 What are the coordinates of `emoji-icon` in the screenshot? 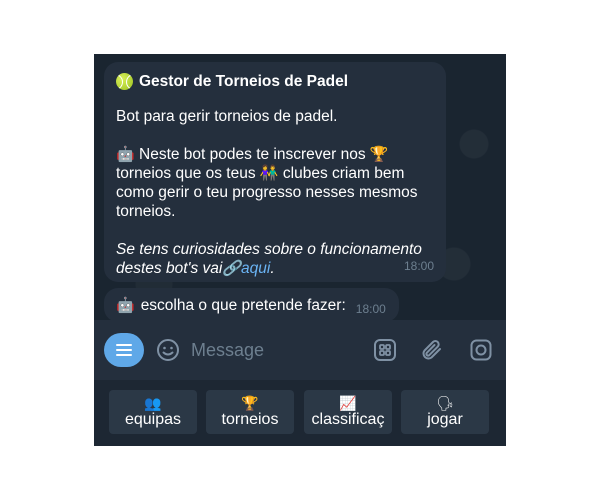 It's located at (168, 350).